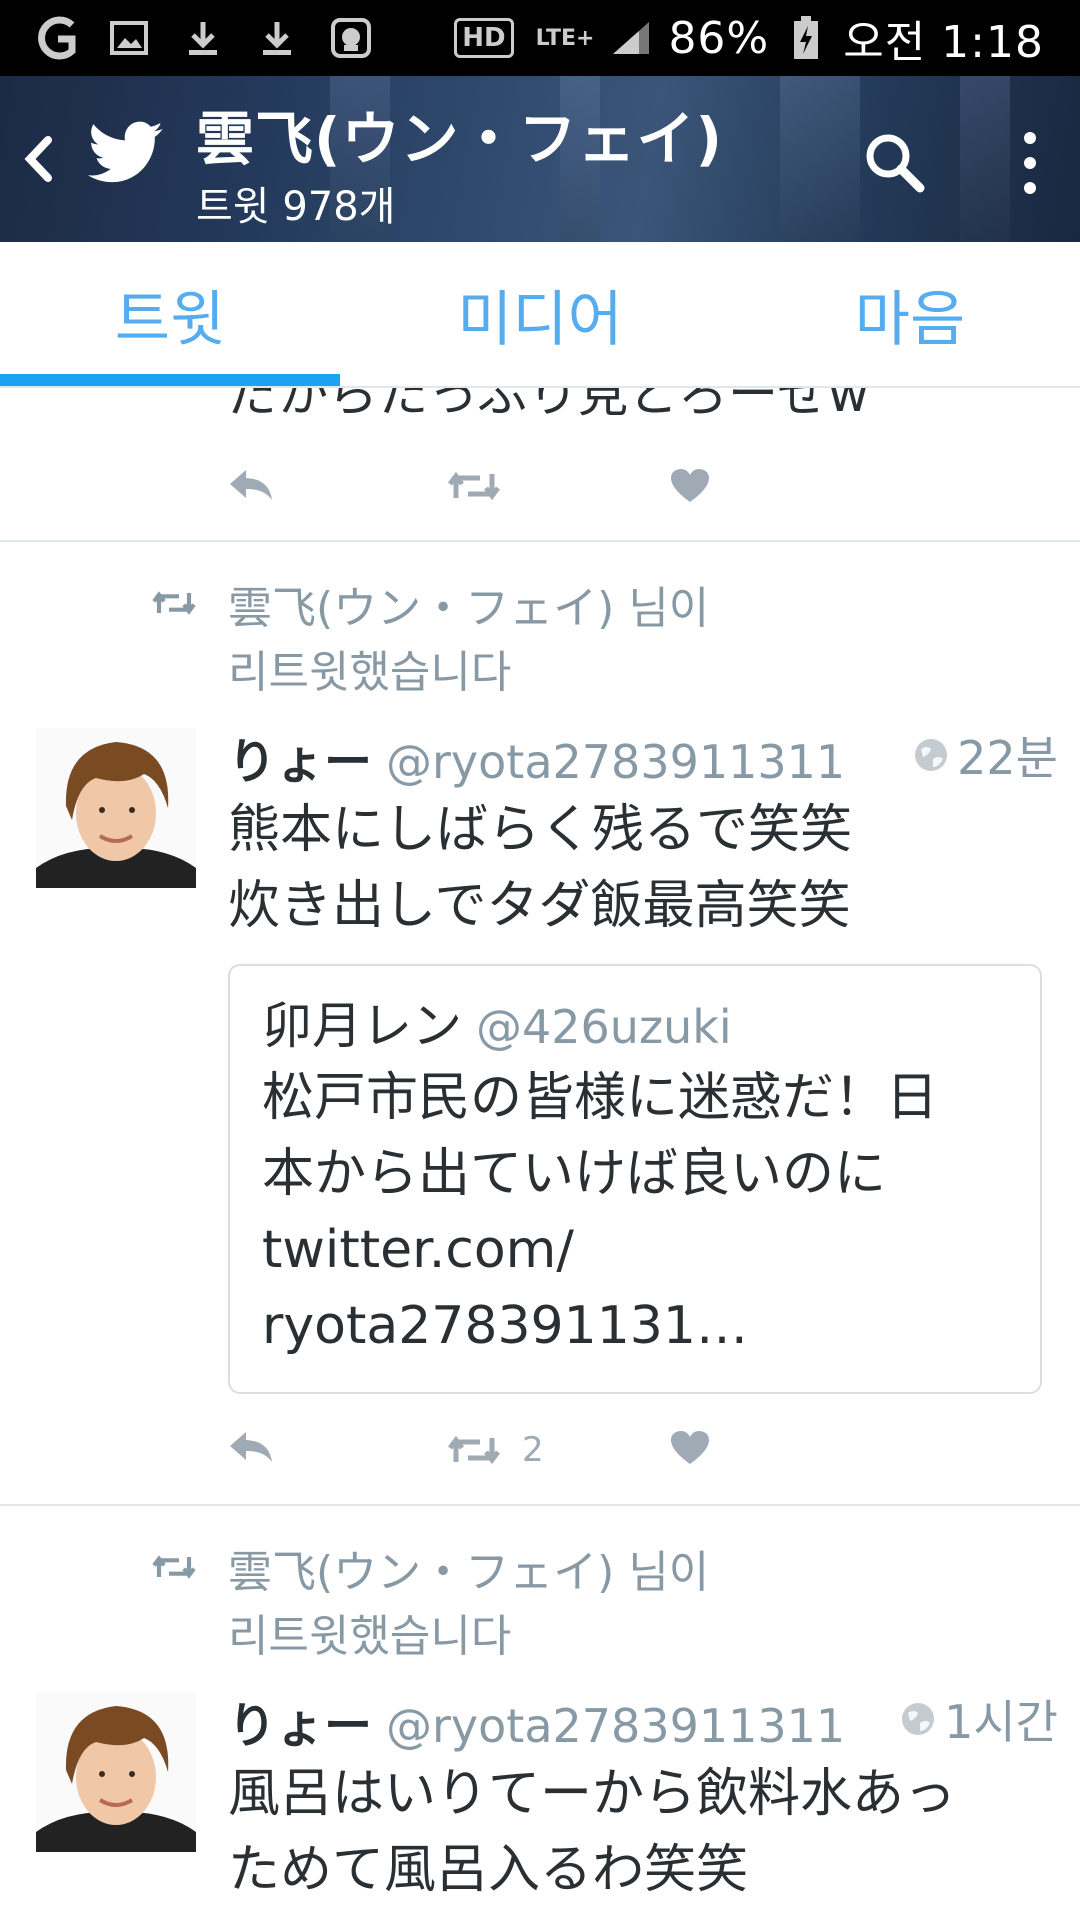  Describe the element at coordinates (533, 1450) in the screenshot. I see `retweet-count: 2` at that location.